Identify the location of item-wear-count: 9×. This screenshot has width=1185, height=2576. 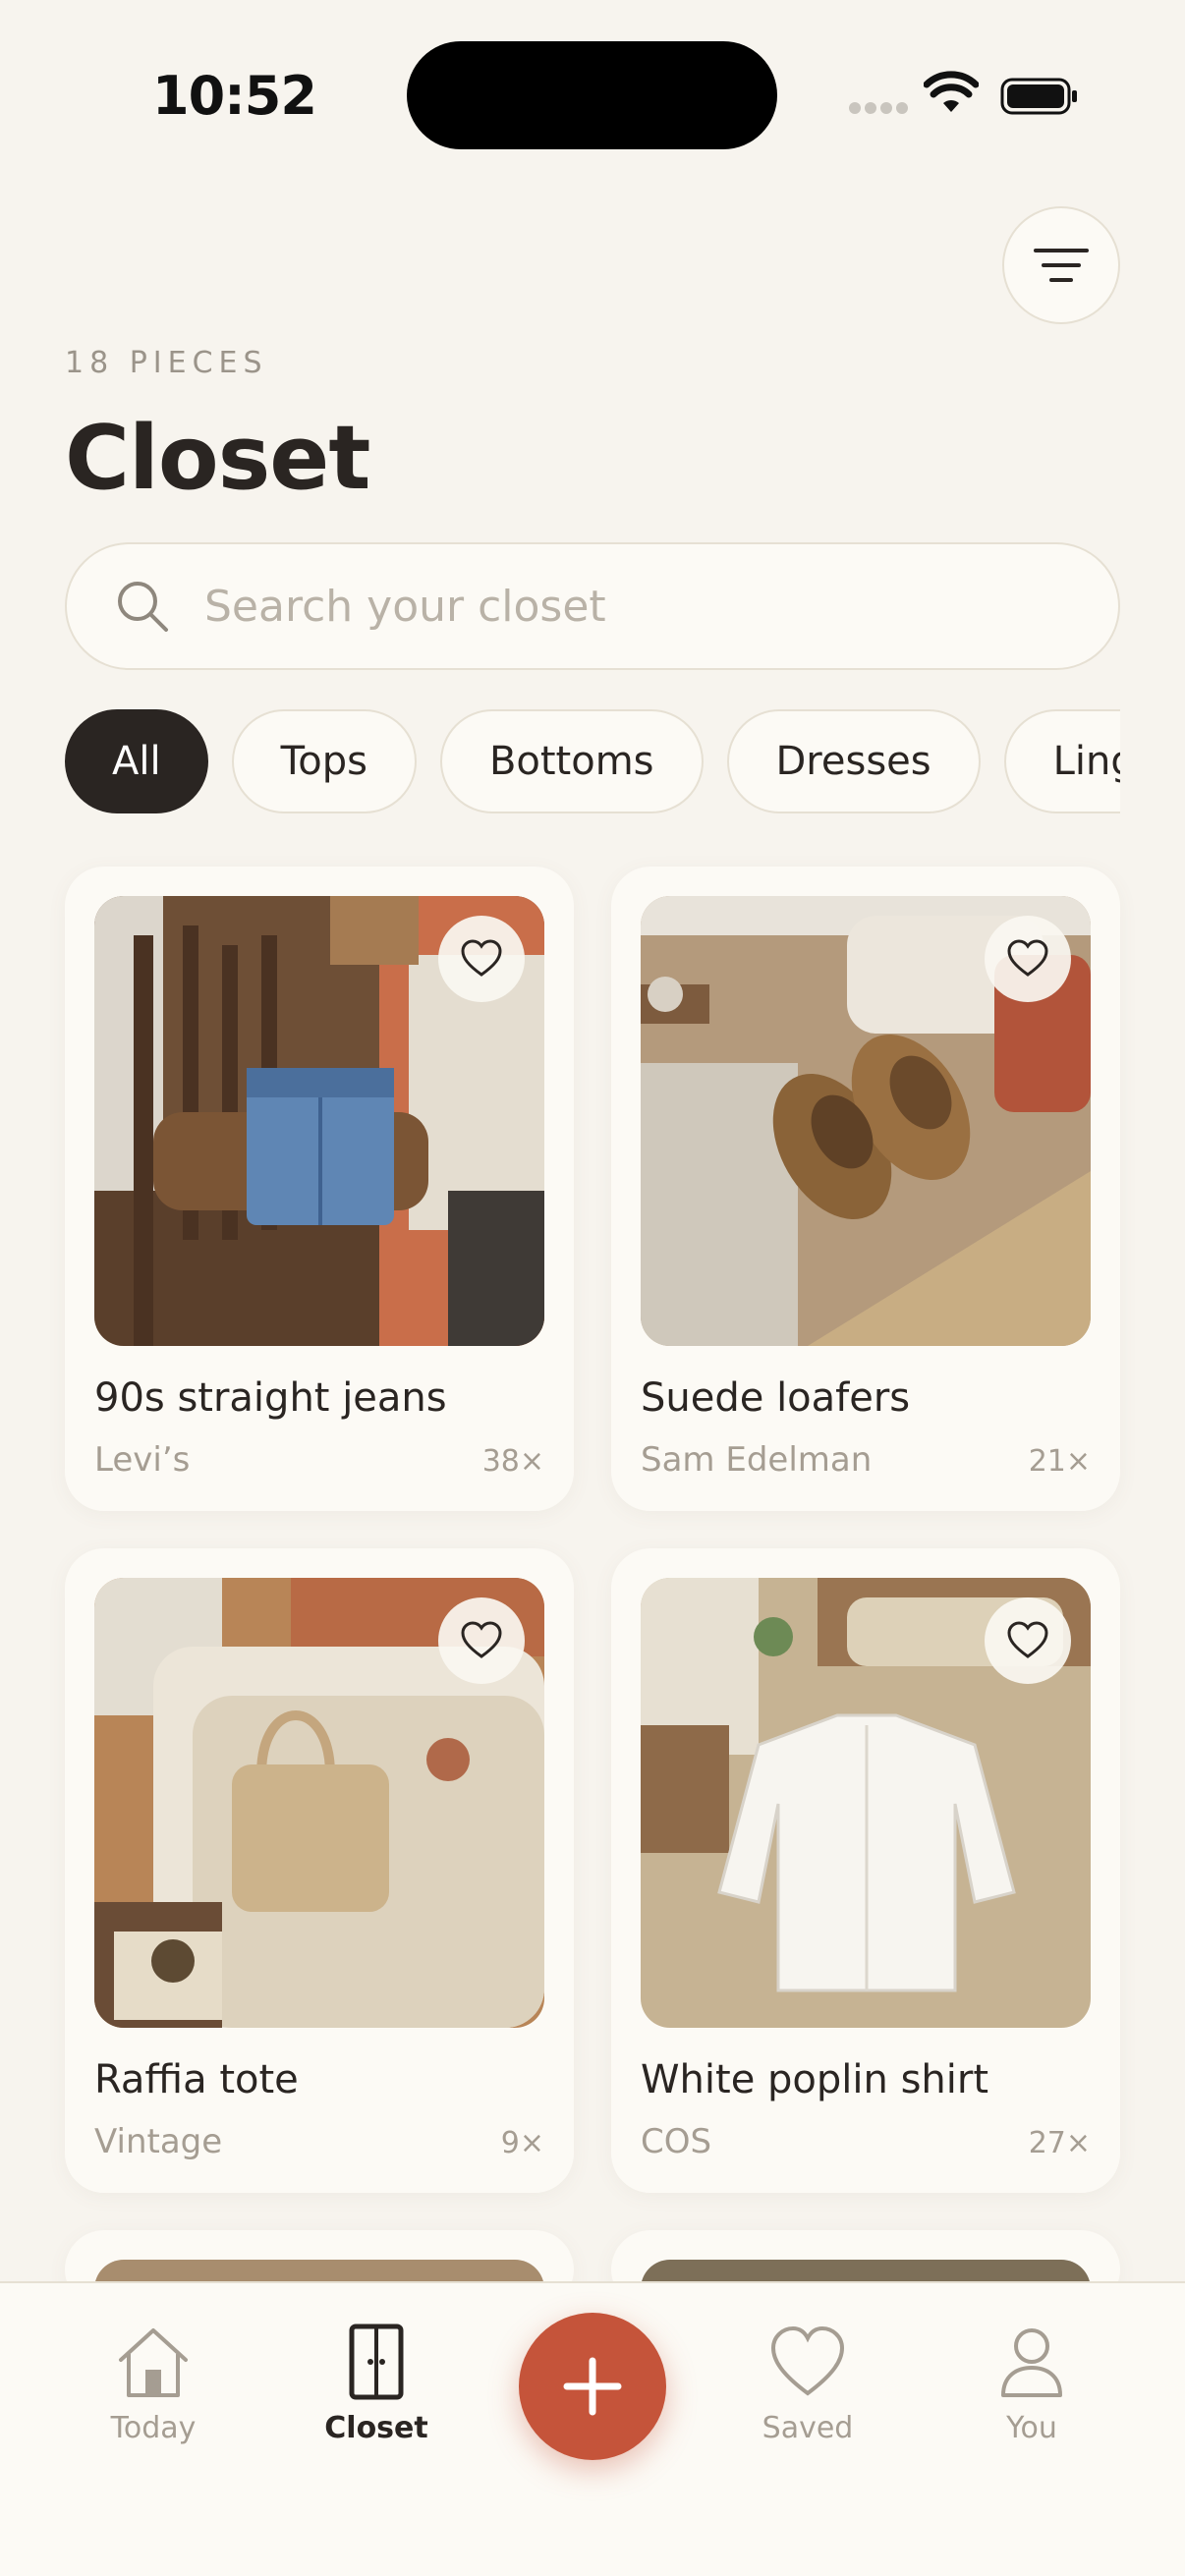
(522, 2143).